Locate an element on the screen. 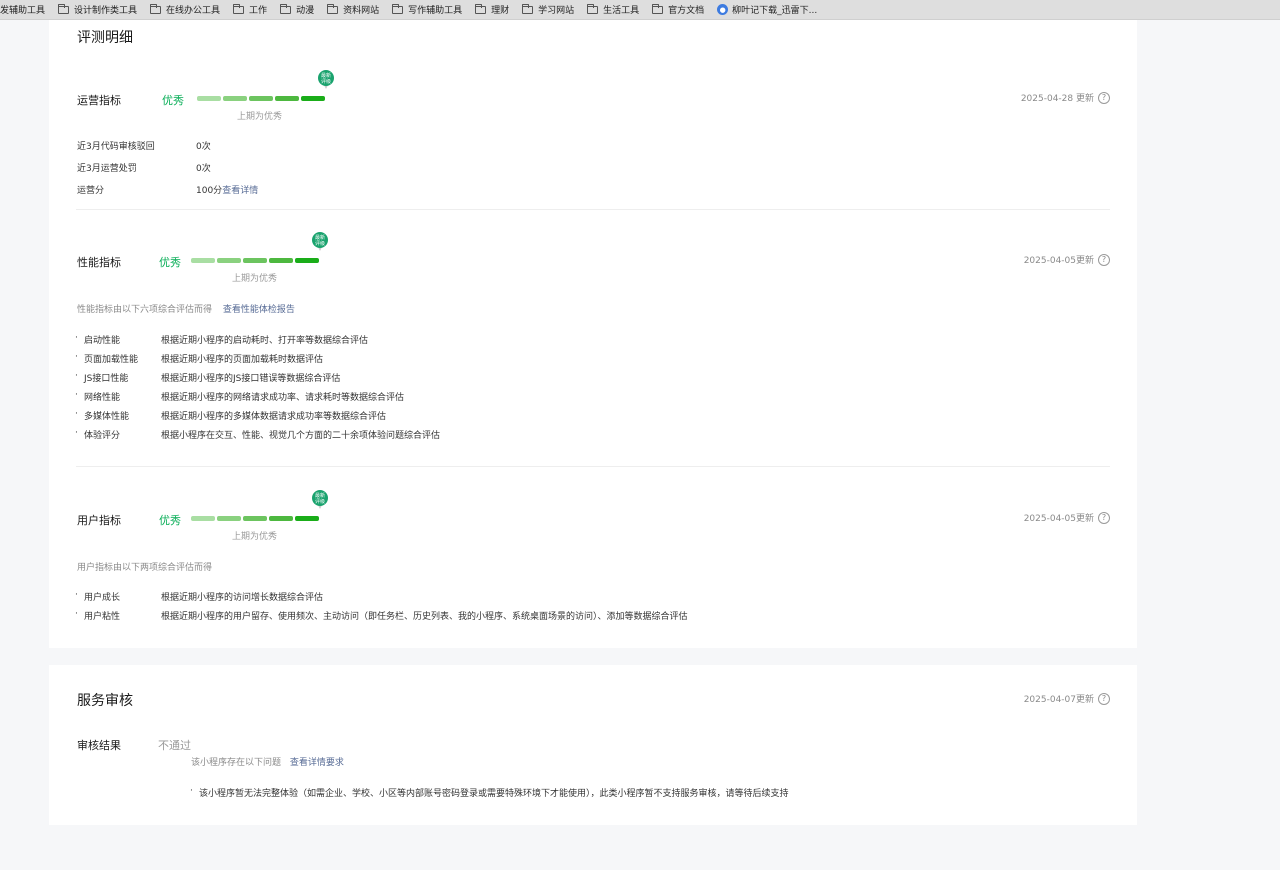 This screenshot has height=870, width=1280. user-grade: 优秀 is located at coordinates (170, 520).